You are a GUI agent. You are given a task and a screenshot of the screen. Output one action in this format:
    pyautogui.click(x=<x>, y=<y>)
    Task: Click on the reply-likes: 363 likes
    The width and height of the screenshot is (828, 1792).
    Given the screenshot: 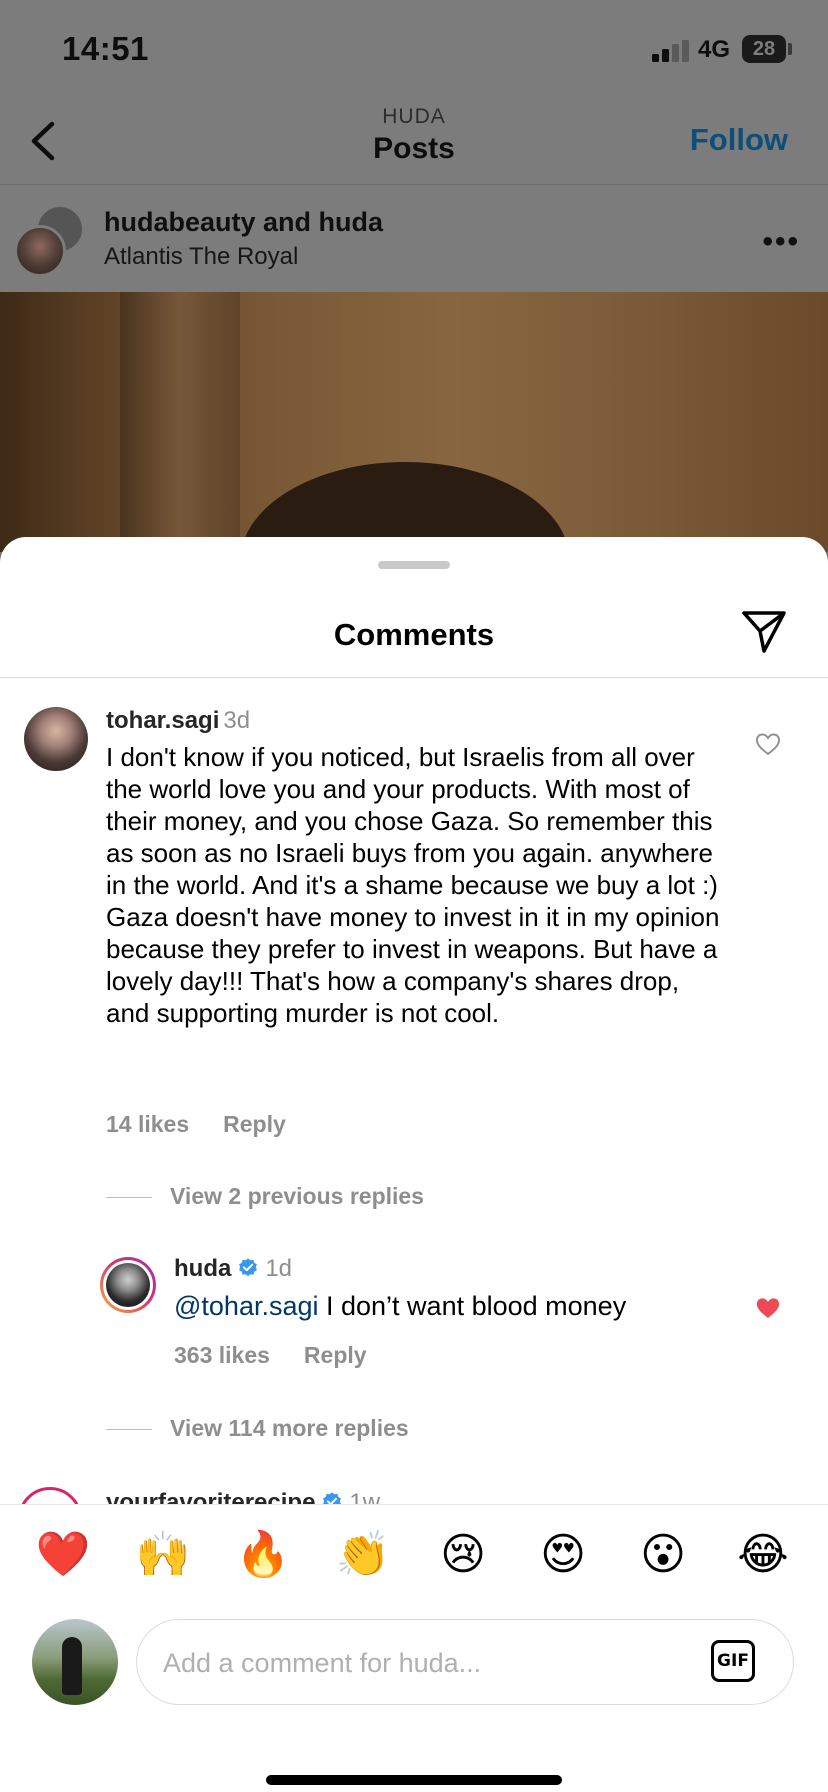 What is the action you would take?
    pyautogui.click(x=222, y=1355)
    